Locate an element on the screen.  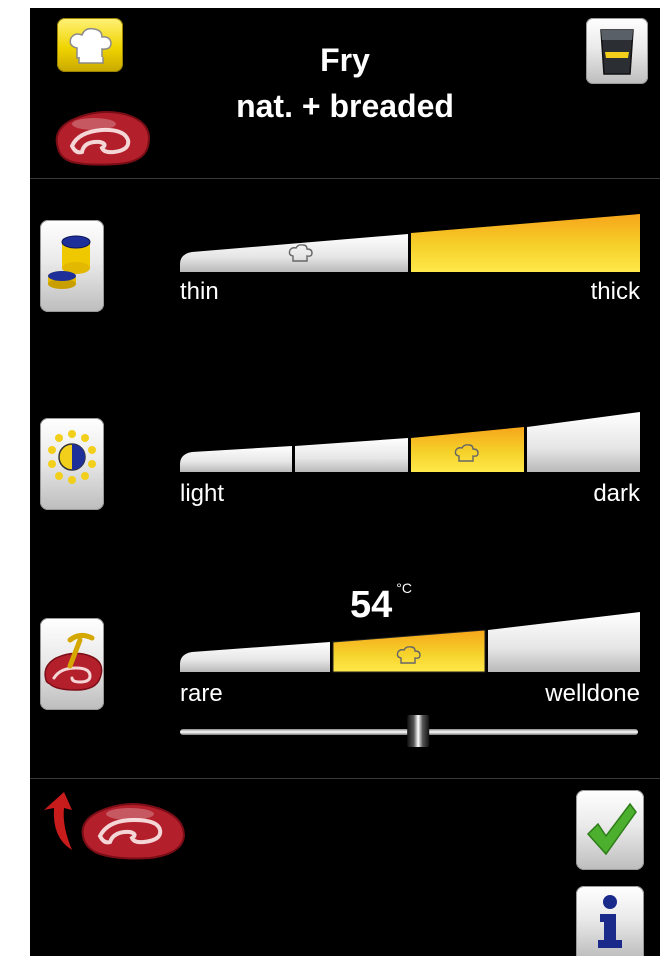
thickness-scale is located at coordinates (410, 245).